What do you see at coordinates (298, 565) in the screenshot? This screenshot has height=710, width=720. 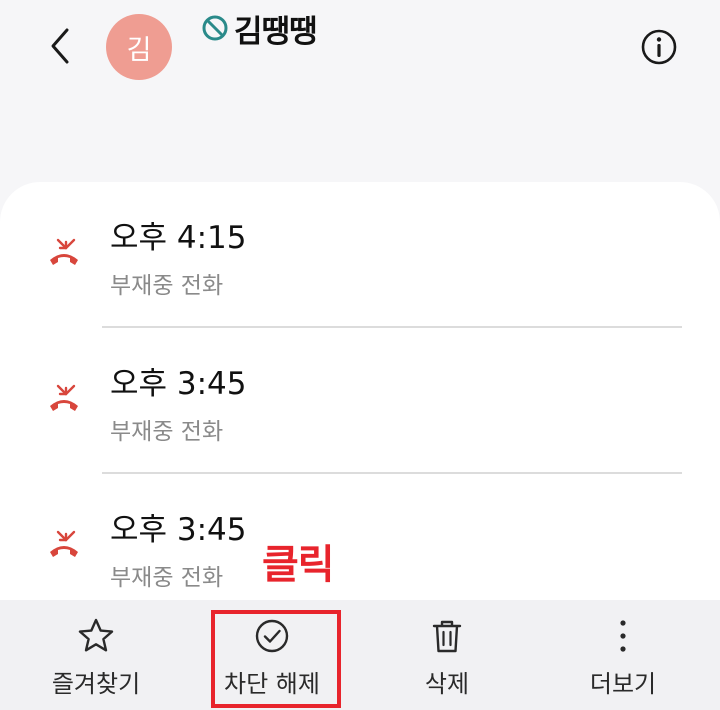 I see `click-annotation: 클릭` at bounding box center [298, 565].